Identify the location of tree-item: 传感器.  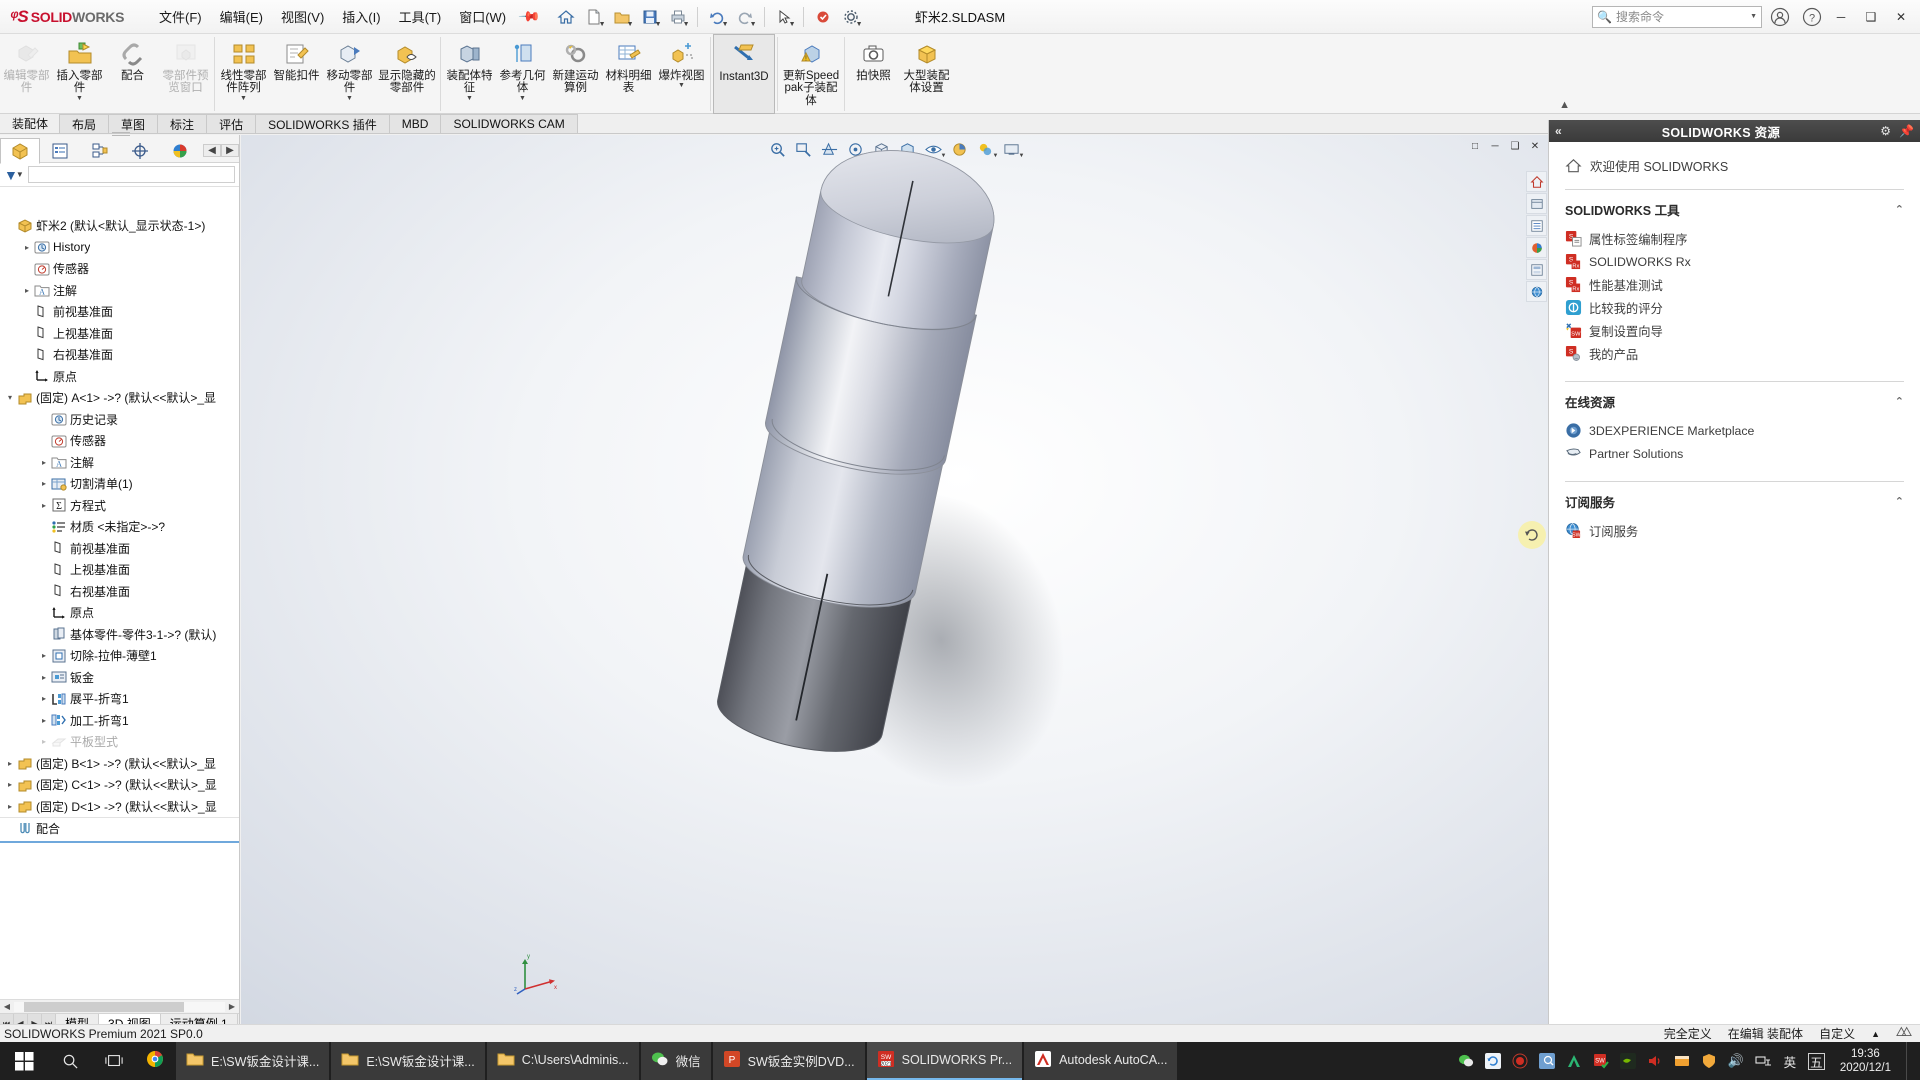
(119, 441).